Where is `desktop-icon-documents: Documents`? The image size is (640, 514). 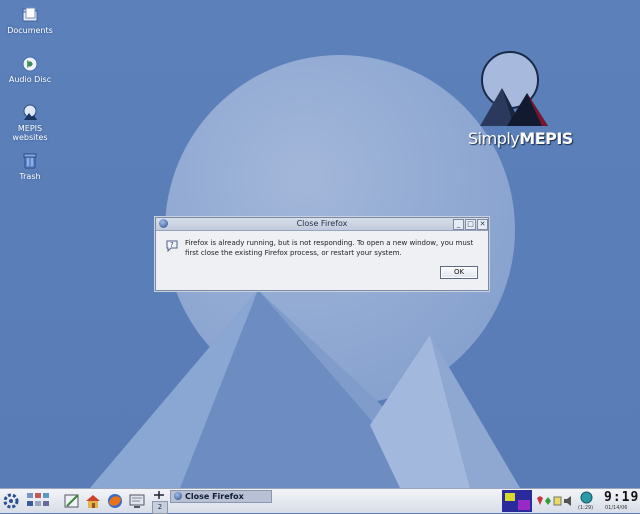
desktop-icon-documents: Documents is located at coordinates (30, 20).